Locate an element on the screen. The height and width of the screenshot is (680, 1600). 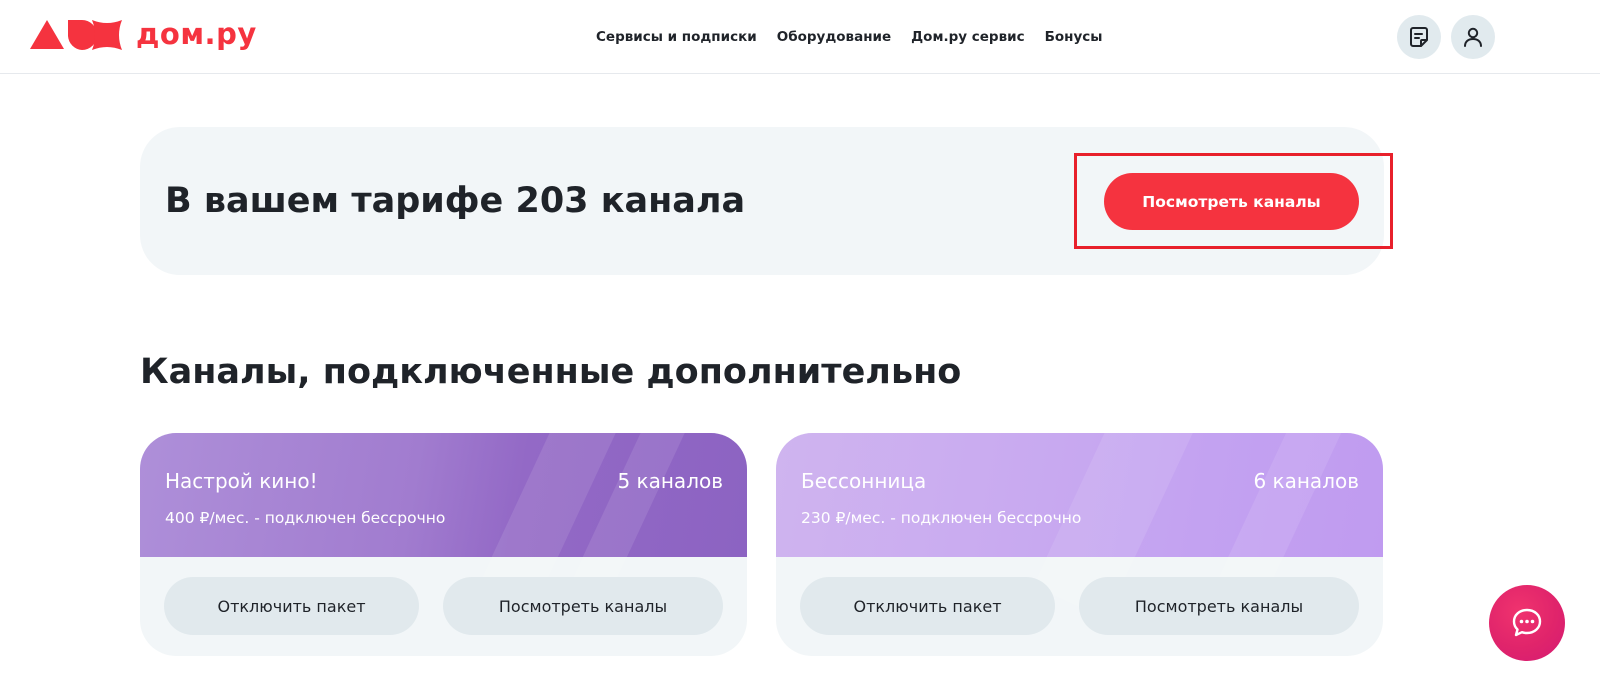
chat-bubble-icon is located at coordinates (1527, 622).